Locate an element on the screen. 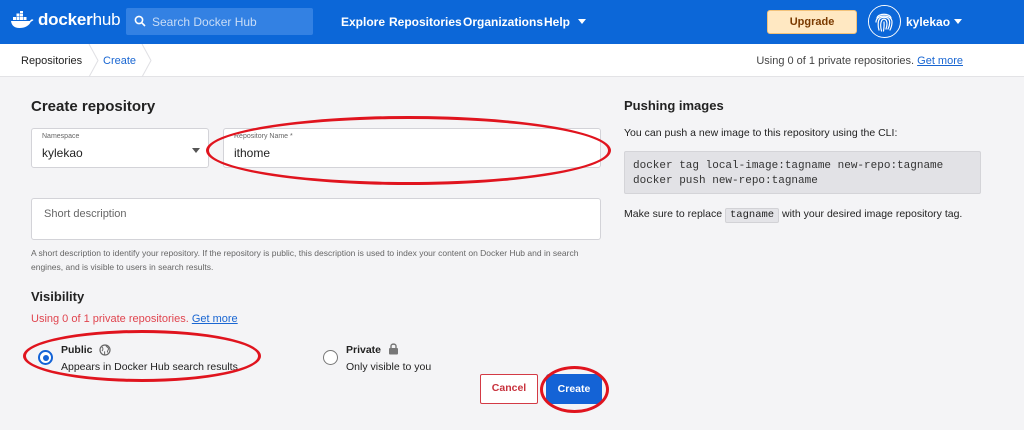 This screenshot has width=1024, height=430. short-description-field: Short description is located at coordinates (316, 219).